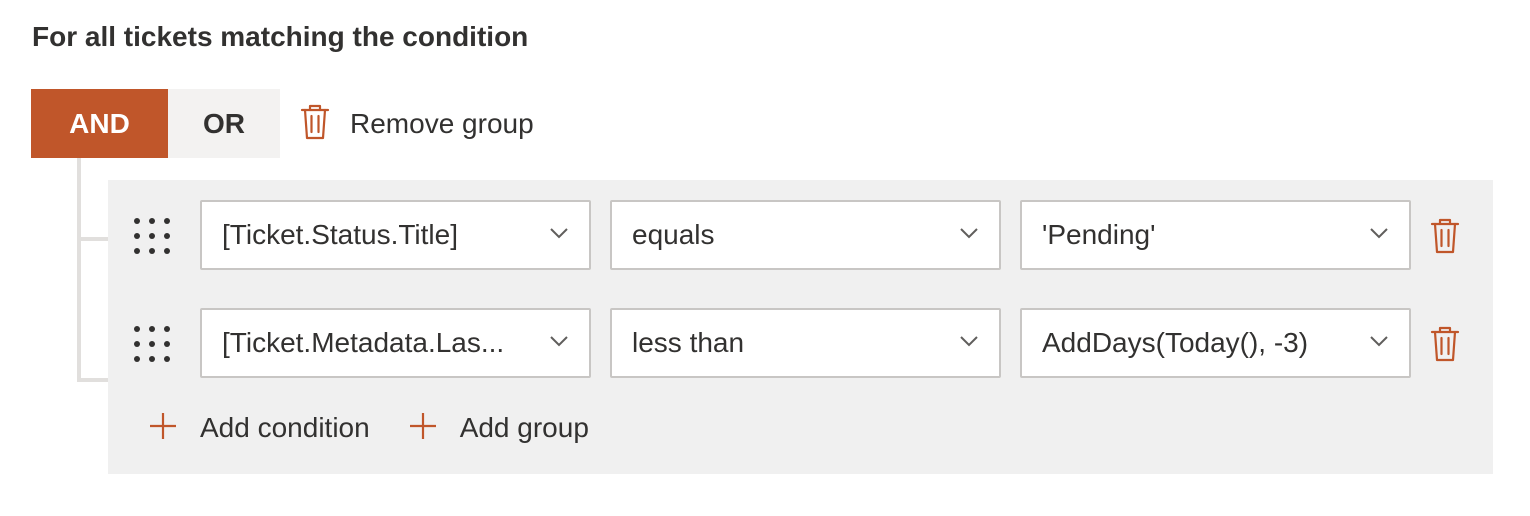 The image size is (1530, 516). Describe the element at coordinates (1175, 342) in the screenshot. I see `value-dropdown-value: AddDays(Today(), -3)` at that location.